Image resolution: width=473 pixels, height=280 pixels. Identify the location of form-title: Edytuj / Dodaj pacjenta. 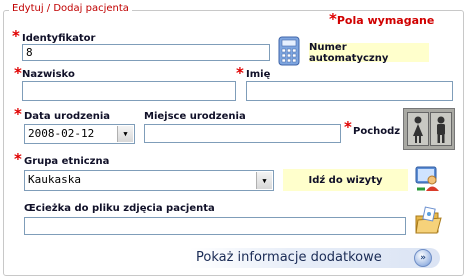
(70, 8).